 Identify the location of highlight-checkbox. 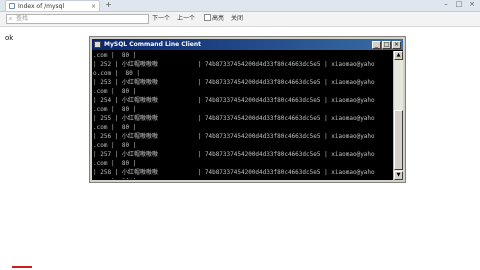
(207, 17).